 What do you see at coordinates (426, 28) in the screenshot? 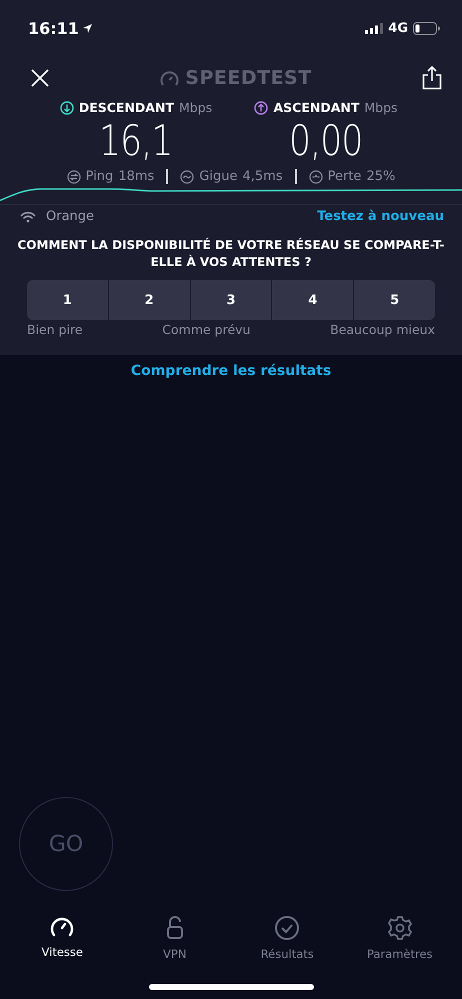
I see `battery-icon` at bounding box center [426, 28].